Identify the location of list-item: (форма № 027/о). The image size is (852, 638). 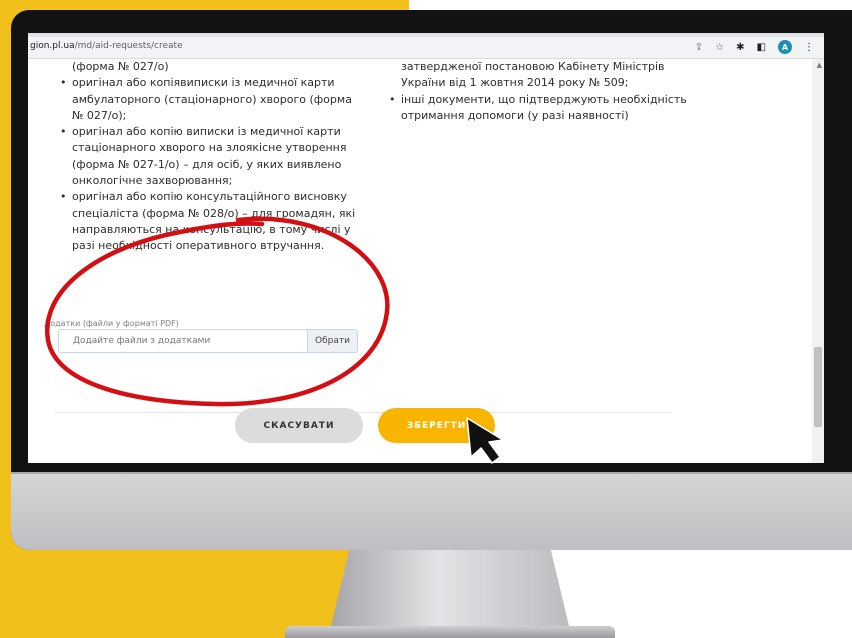
(120, 66).